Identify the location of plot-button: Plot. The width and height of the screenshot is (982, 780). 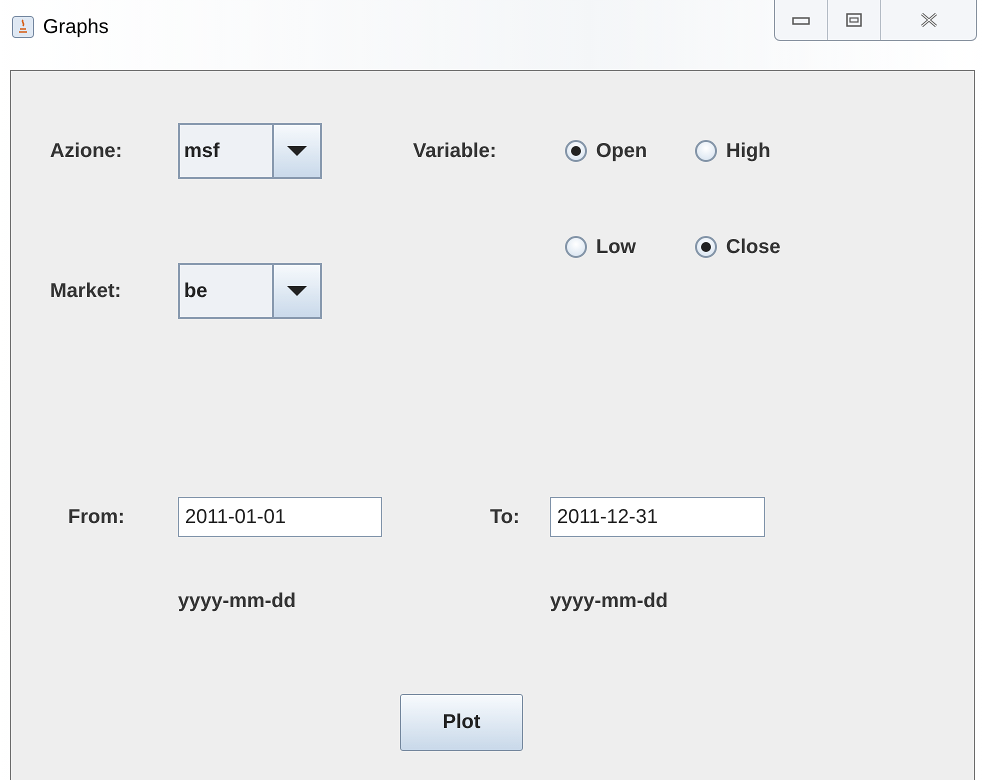
(461, 722).